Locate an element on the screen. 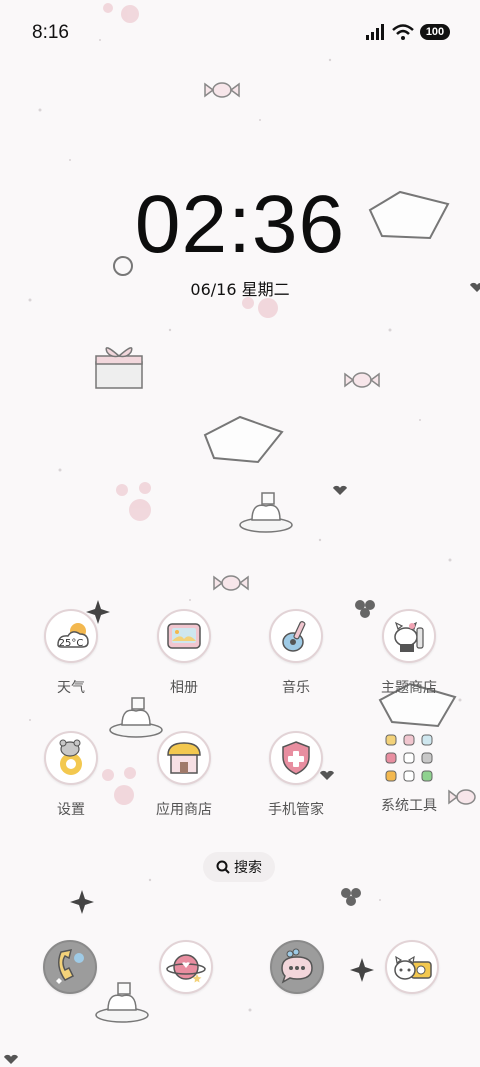 Image resolution: width=480 pixels, height=1067 pixels. lock-clock: 02:36 is located at coordinates (240, 224).